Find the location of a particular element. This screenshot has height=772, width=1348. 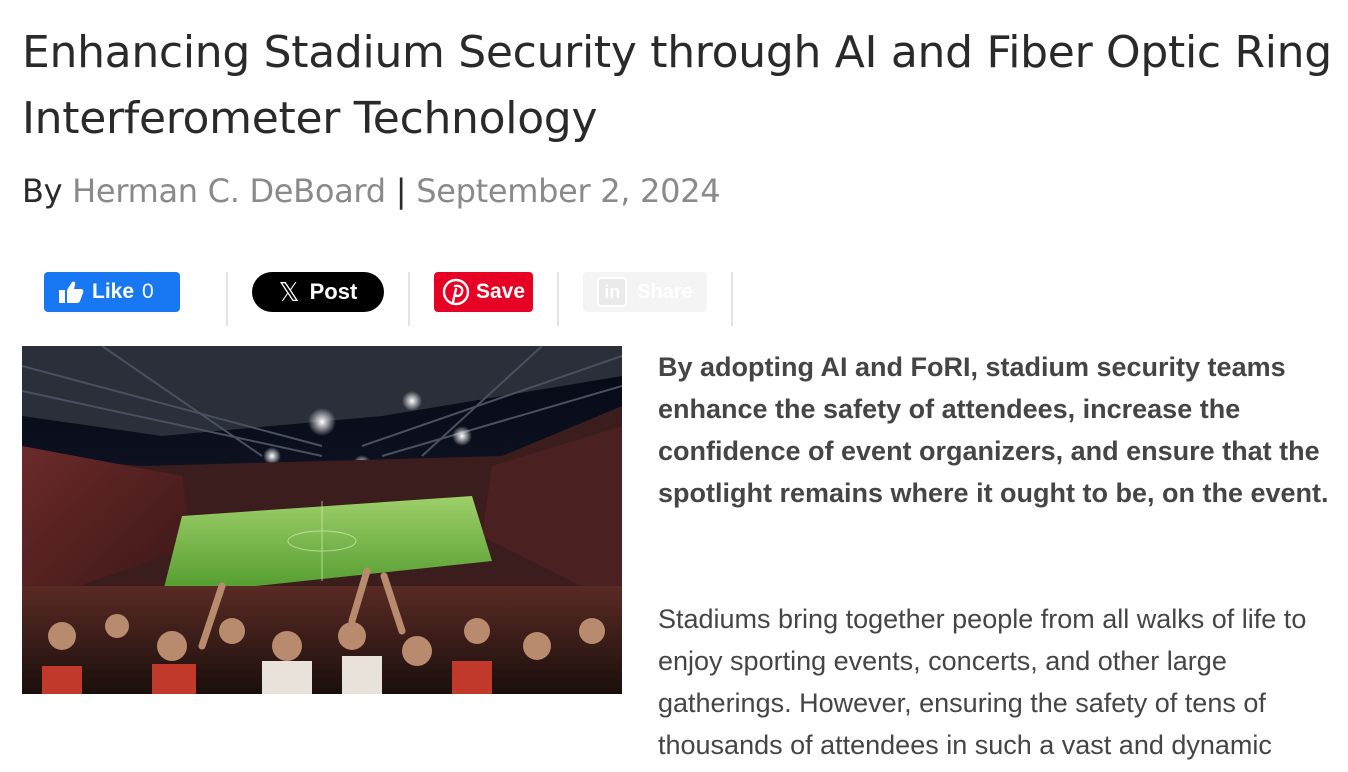

x-post-button: 𝕏 Post is located at coordinates (318, 292).